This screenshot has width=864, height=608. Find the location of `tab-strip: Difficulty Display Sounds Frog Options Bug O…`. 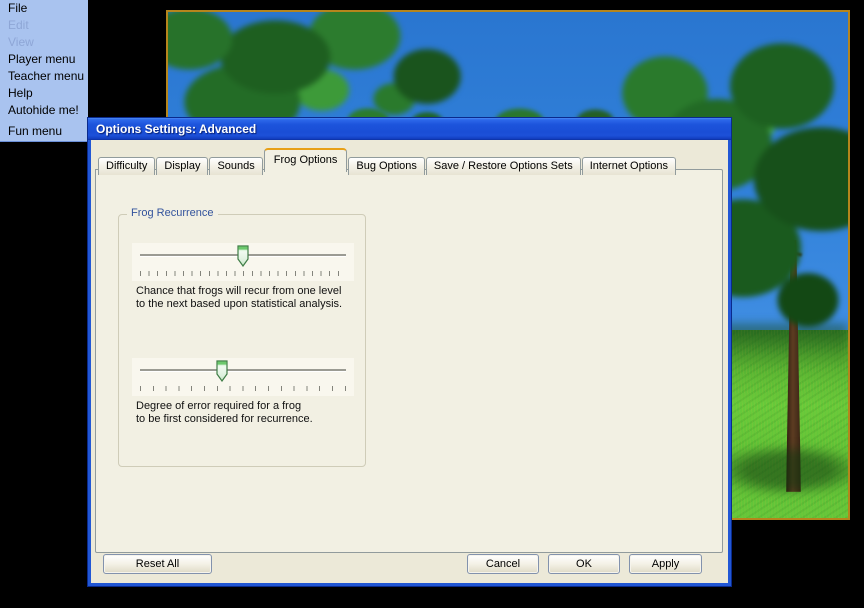

tab-strip: Difficulty Display Sounds Frog Options Bug O… is located at coordinates (387, 161).